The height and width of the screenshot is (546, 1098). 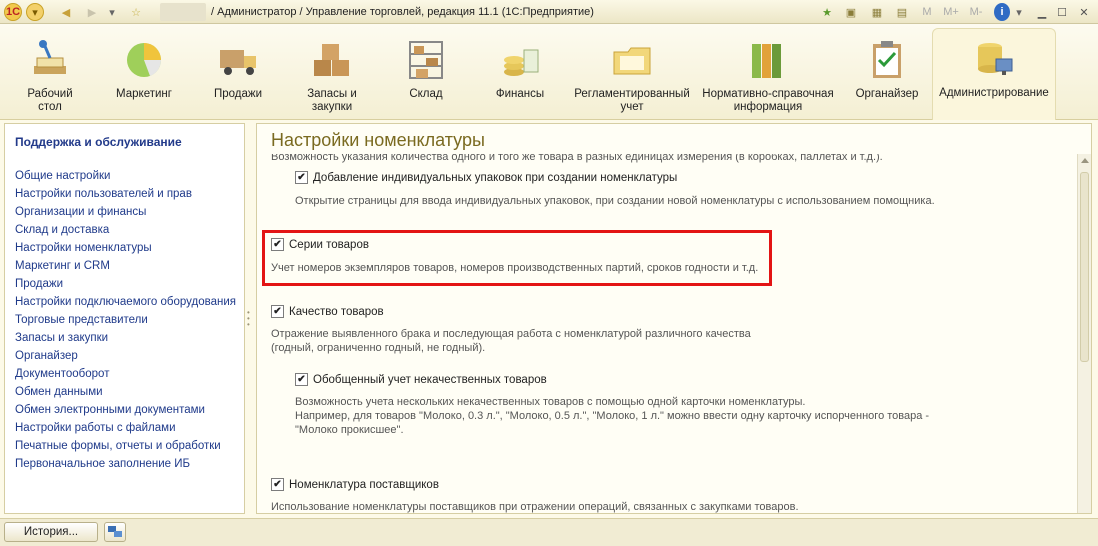 I want to click on section-desktop: Рабочий стол, so click(x=50, y=74).